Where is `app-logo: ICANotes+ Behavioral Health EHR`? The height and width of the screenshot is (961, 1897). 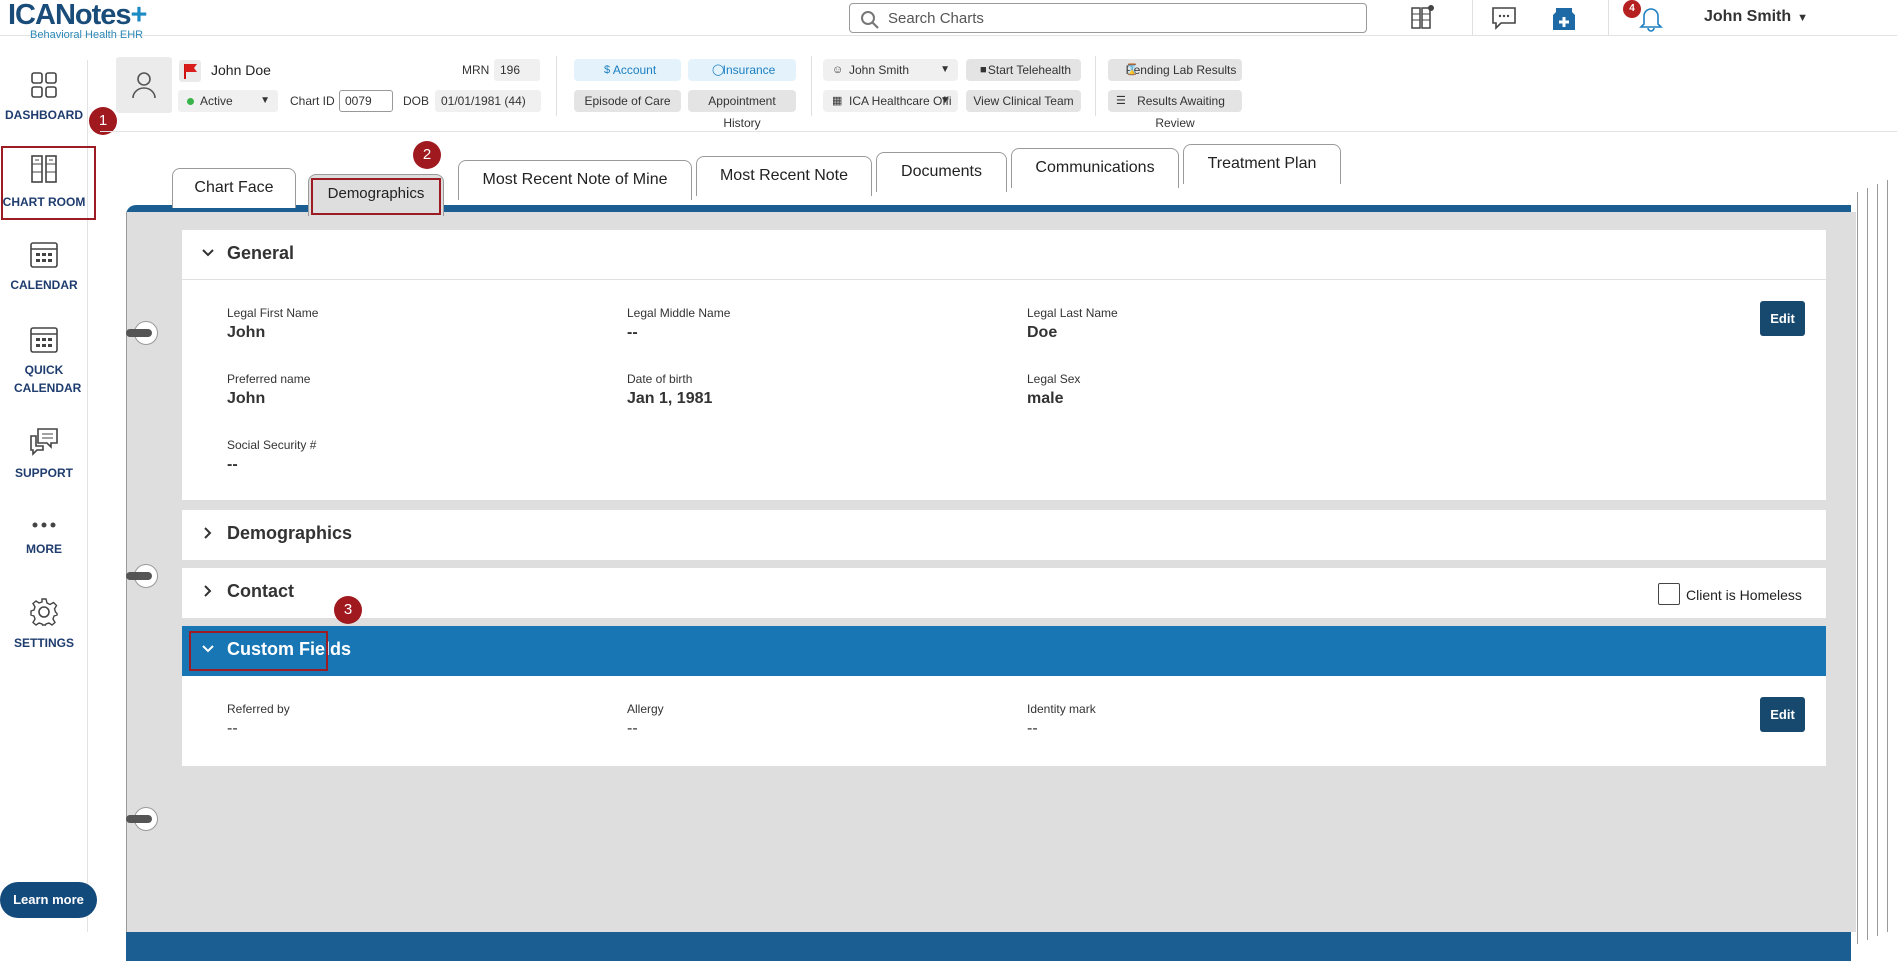 app-logo: ICANotes+ Behavioral Health EHR is located at coordinates (88, 20).